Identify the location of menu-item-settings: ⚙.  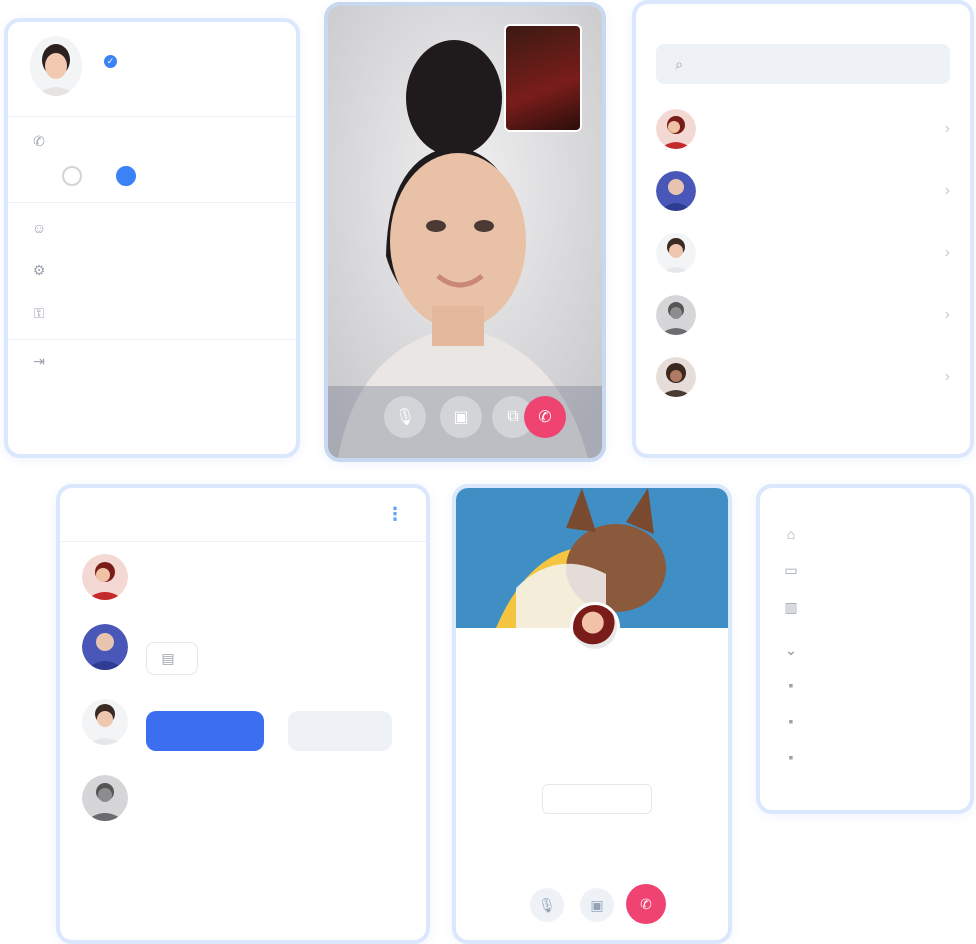
(152, 270).